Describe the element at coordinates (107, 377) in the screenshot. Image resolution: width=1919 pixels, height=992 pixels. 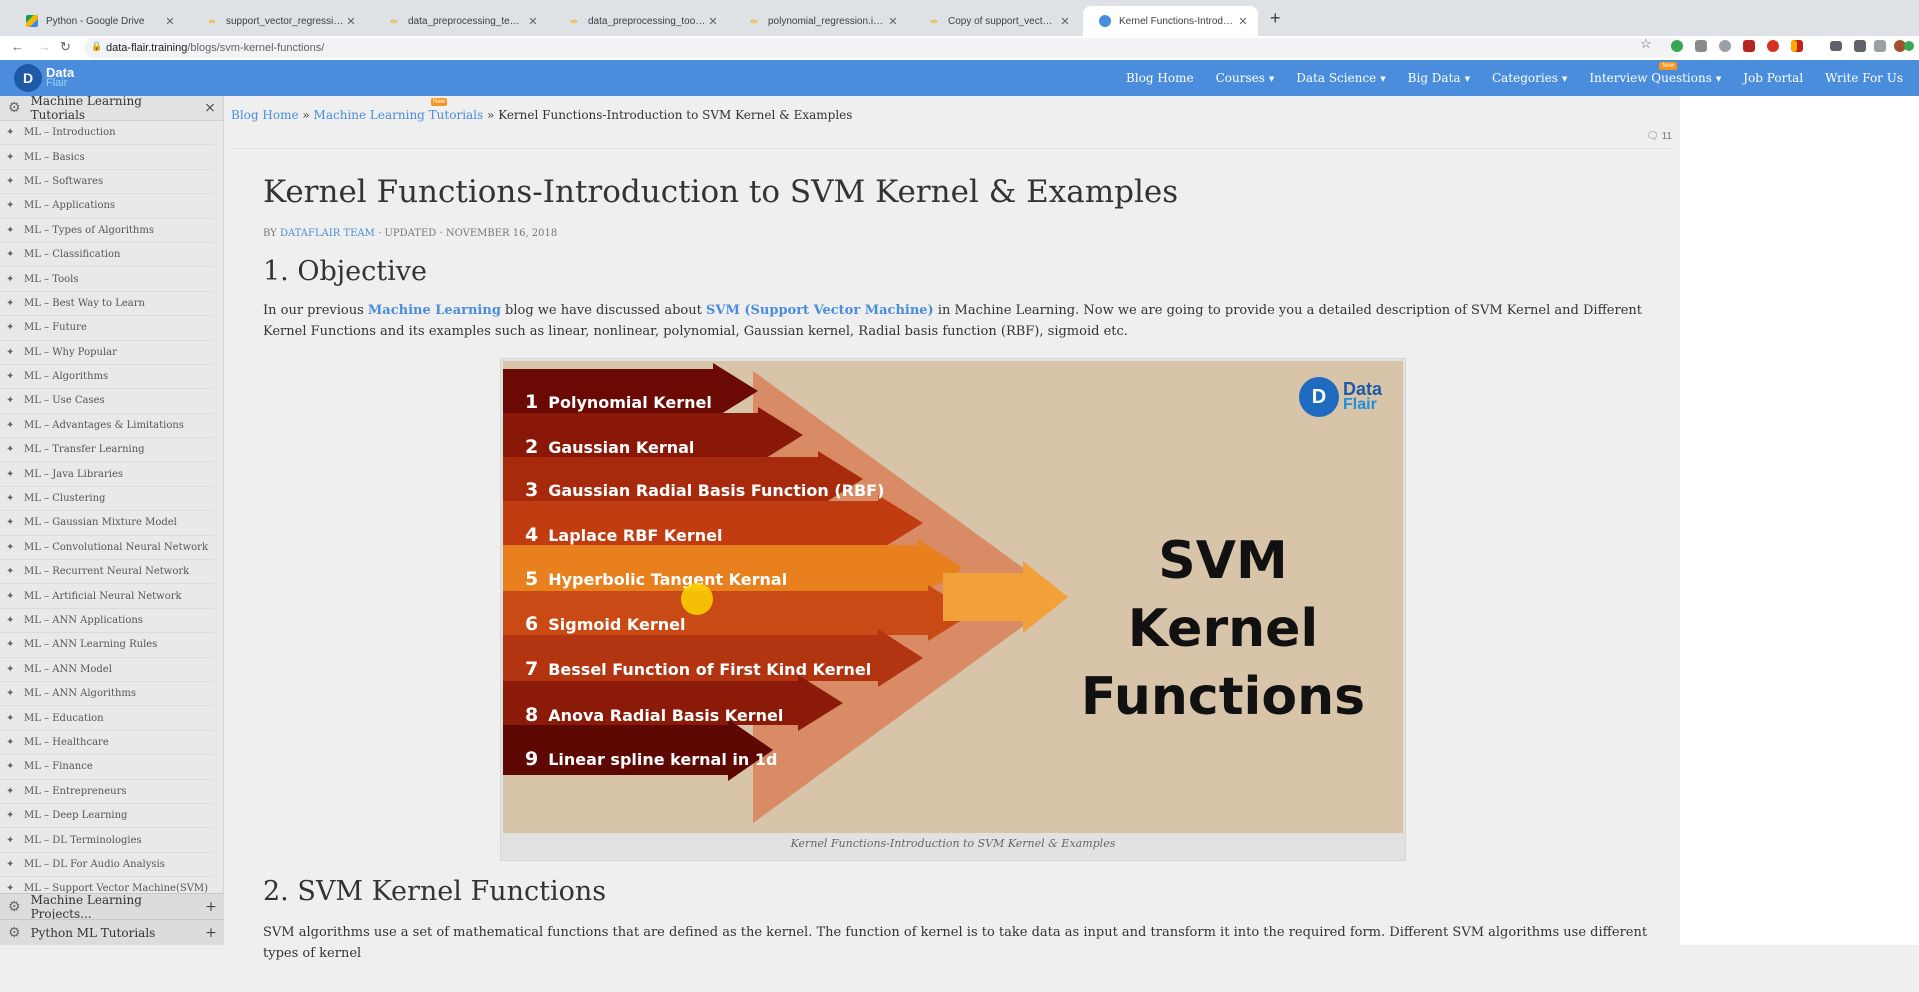
I see `sidebar-item: ✦ ML – Algorithms` at that location.